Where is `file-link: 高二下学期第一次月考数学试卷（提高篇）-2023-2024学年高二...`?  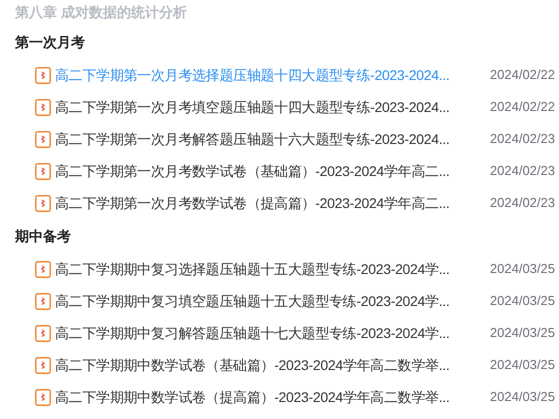 file-link: 高二下学期第一次月考数学试卷（提高篇）-2023-2024学年高二... is located at coordinates (255, 203).